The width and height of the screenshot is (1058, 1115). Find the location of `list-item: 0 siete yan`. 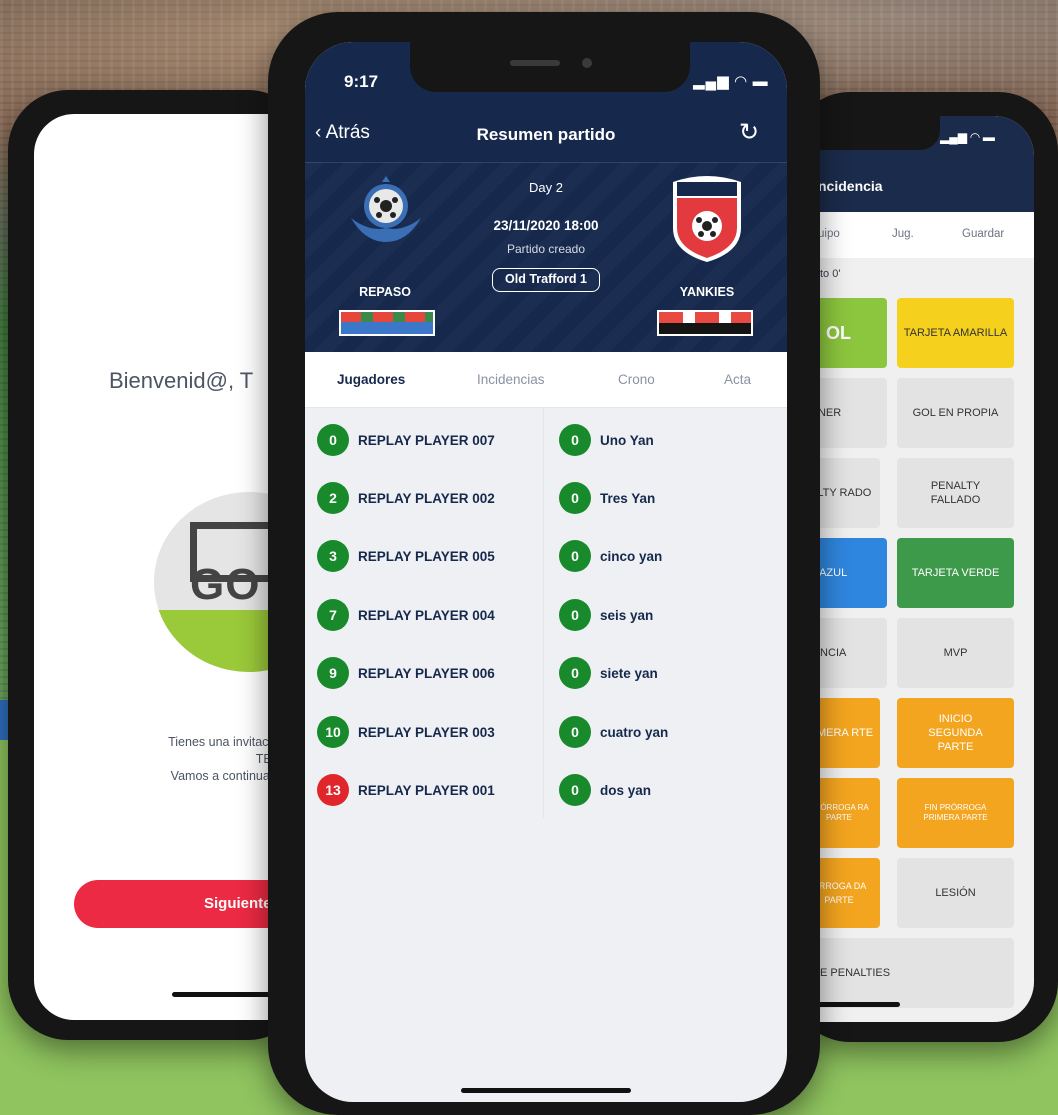

list-item: 0 siete yan is located at coordinates (608, 673).